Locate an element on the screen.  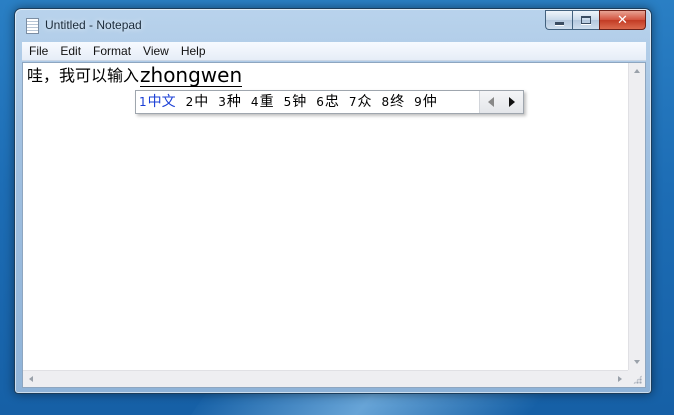
scroll-right-icon is located at coordinates (620, 379).